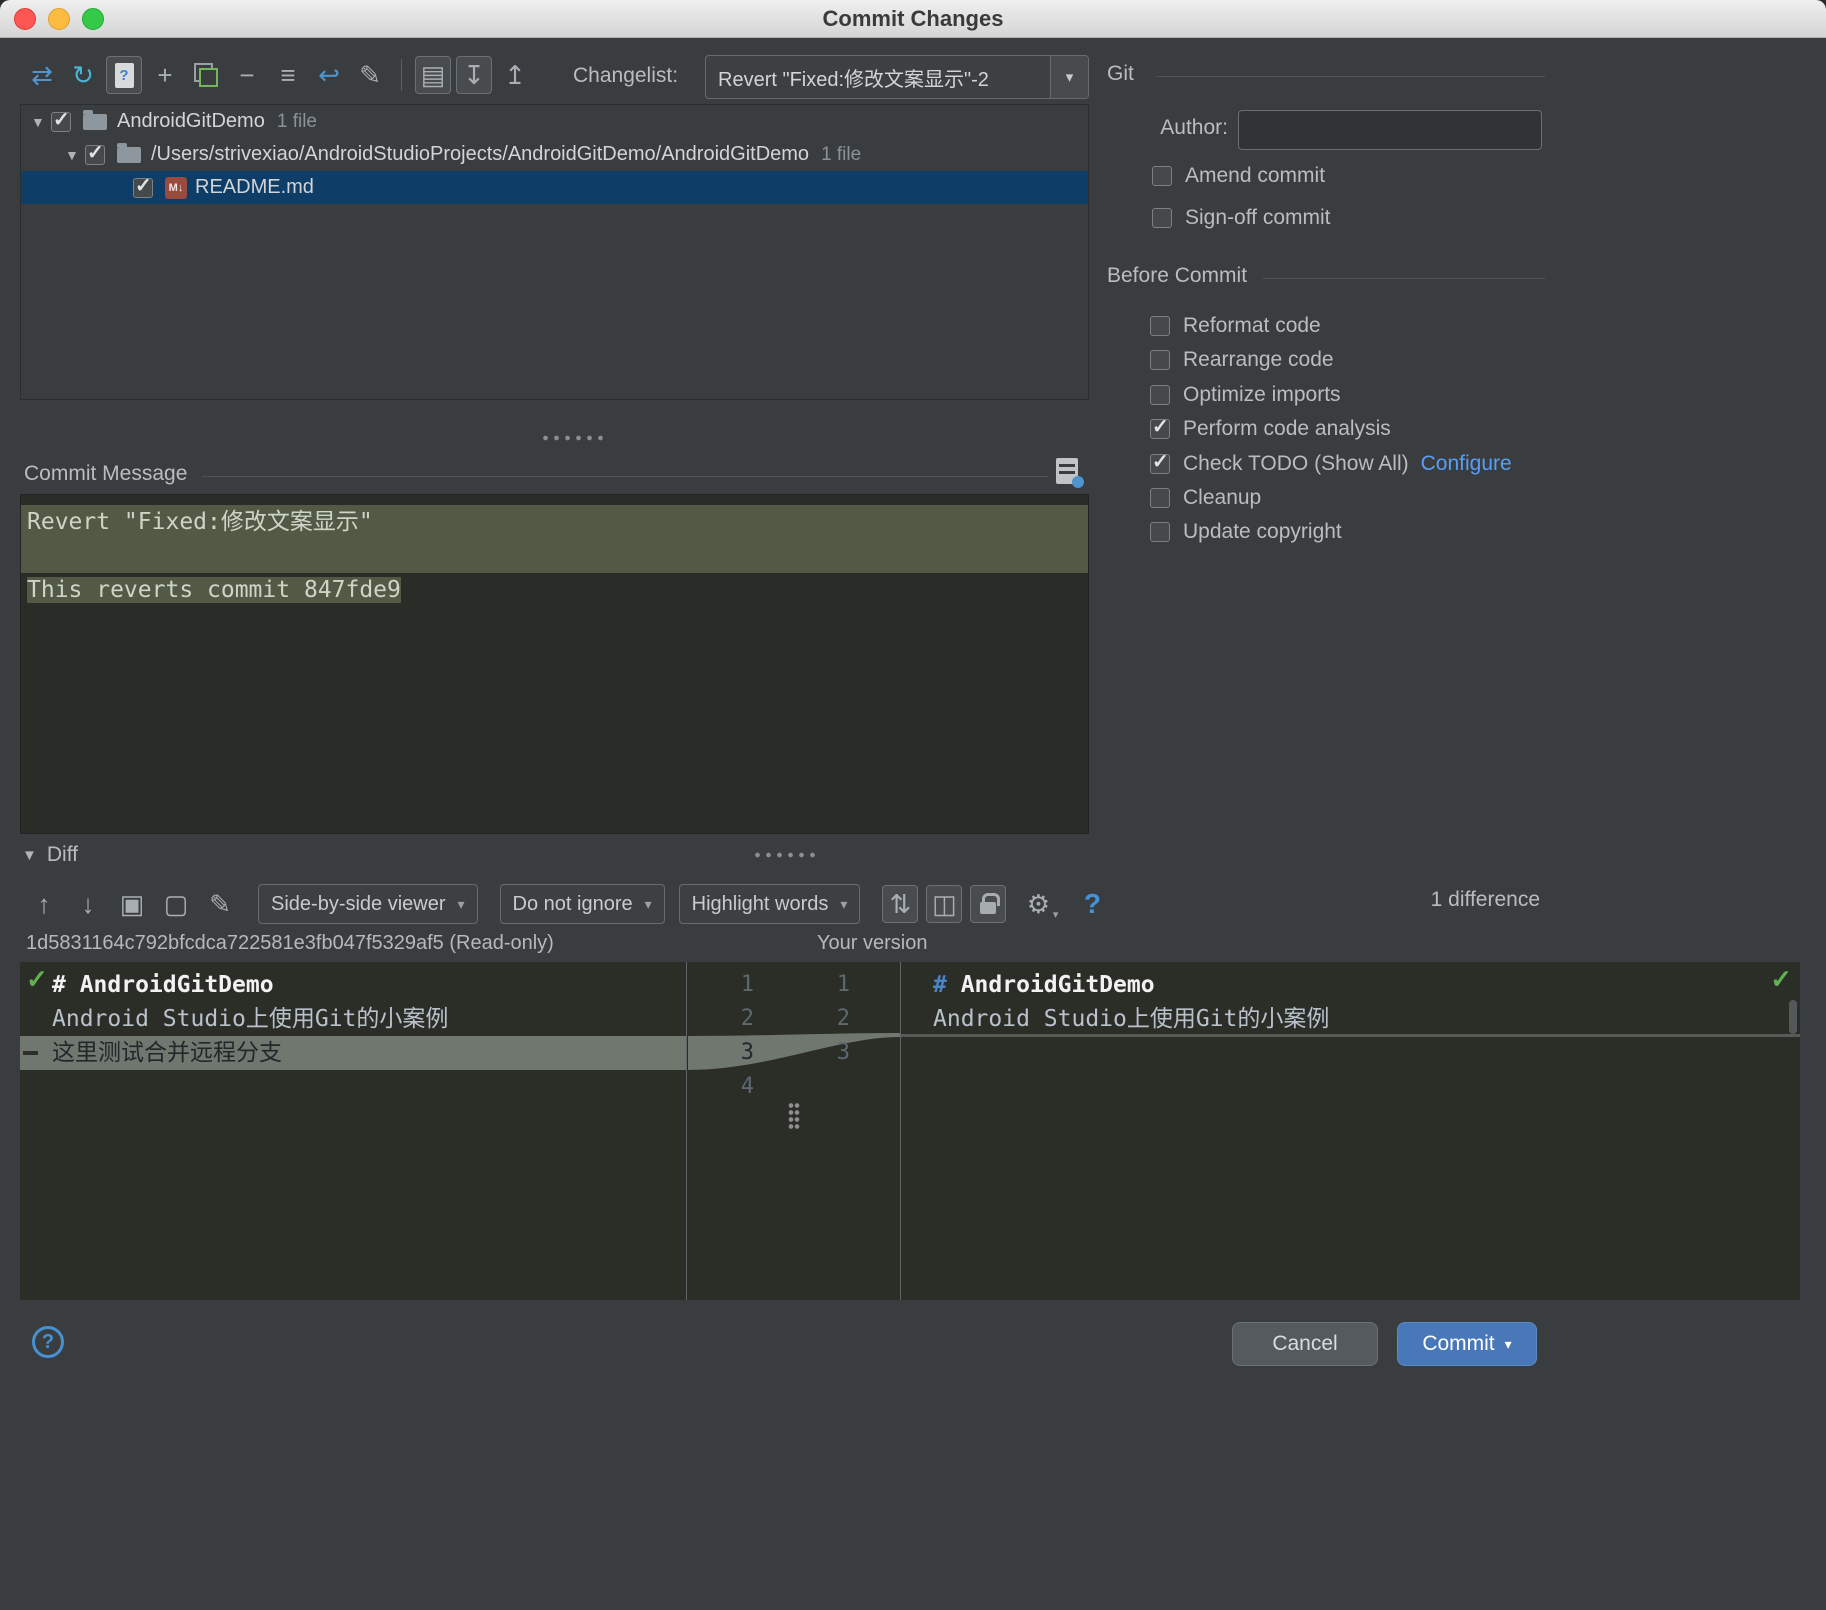 This screenshot has height=1610, width=1826. What do you see at coordinates (1241, 218) in the screenshot?
I see `signoff-commit-row: Sign-off commit` at bounding box center [1241, 218].